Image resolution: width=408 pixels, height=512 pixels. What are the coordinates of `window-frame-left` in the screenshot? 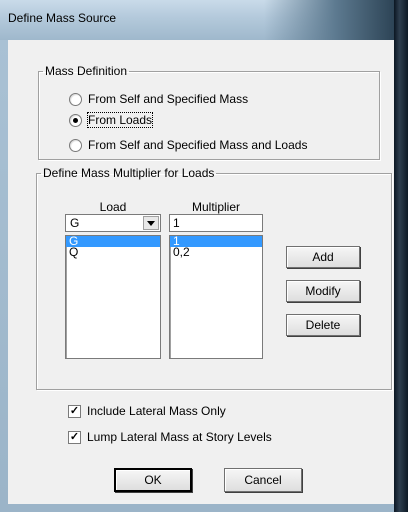 It's located at (4, 276).